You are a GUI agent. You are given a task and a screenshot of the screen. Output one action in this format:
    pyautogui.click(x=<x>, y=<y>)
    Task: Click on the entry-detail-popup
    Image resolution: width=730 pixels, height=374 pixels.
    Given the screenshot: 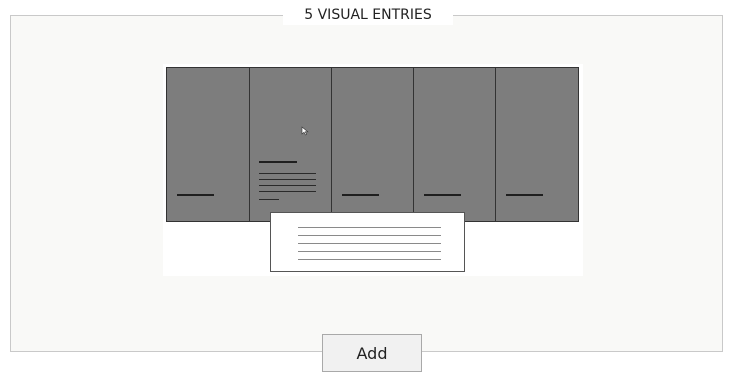 What is the action you would take?
    pyautogui.click(x=367, y=242)
    